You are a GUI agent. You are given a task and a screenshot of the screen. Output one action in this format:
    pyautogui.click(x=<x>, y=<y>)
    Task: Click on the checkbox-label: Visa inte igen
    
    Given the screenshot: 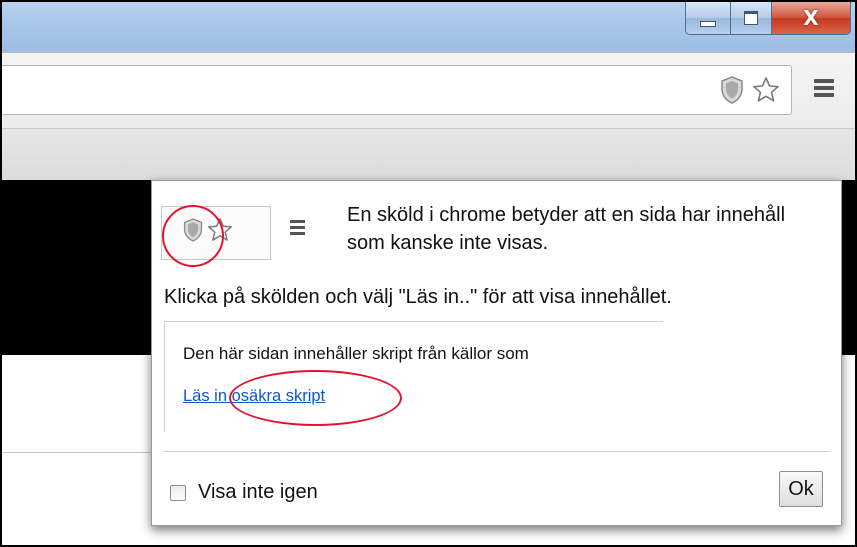 What is the action you would take?
    pyautogui.click(x=258, y=492)
    